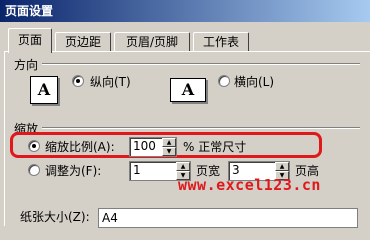  I want to click on fit-to-radio, so click(34, 170).